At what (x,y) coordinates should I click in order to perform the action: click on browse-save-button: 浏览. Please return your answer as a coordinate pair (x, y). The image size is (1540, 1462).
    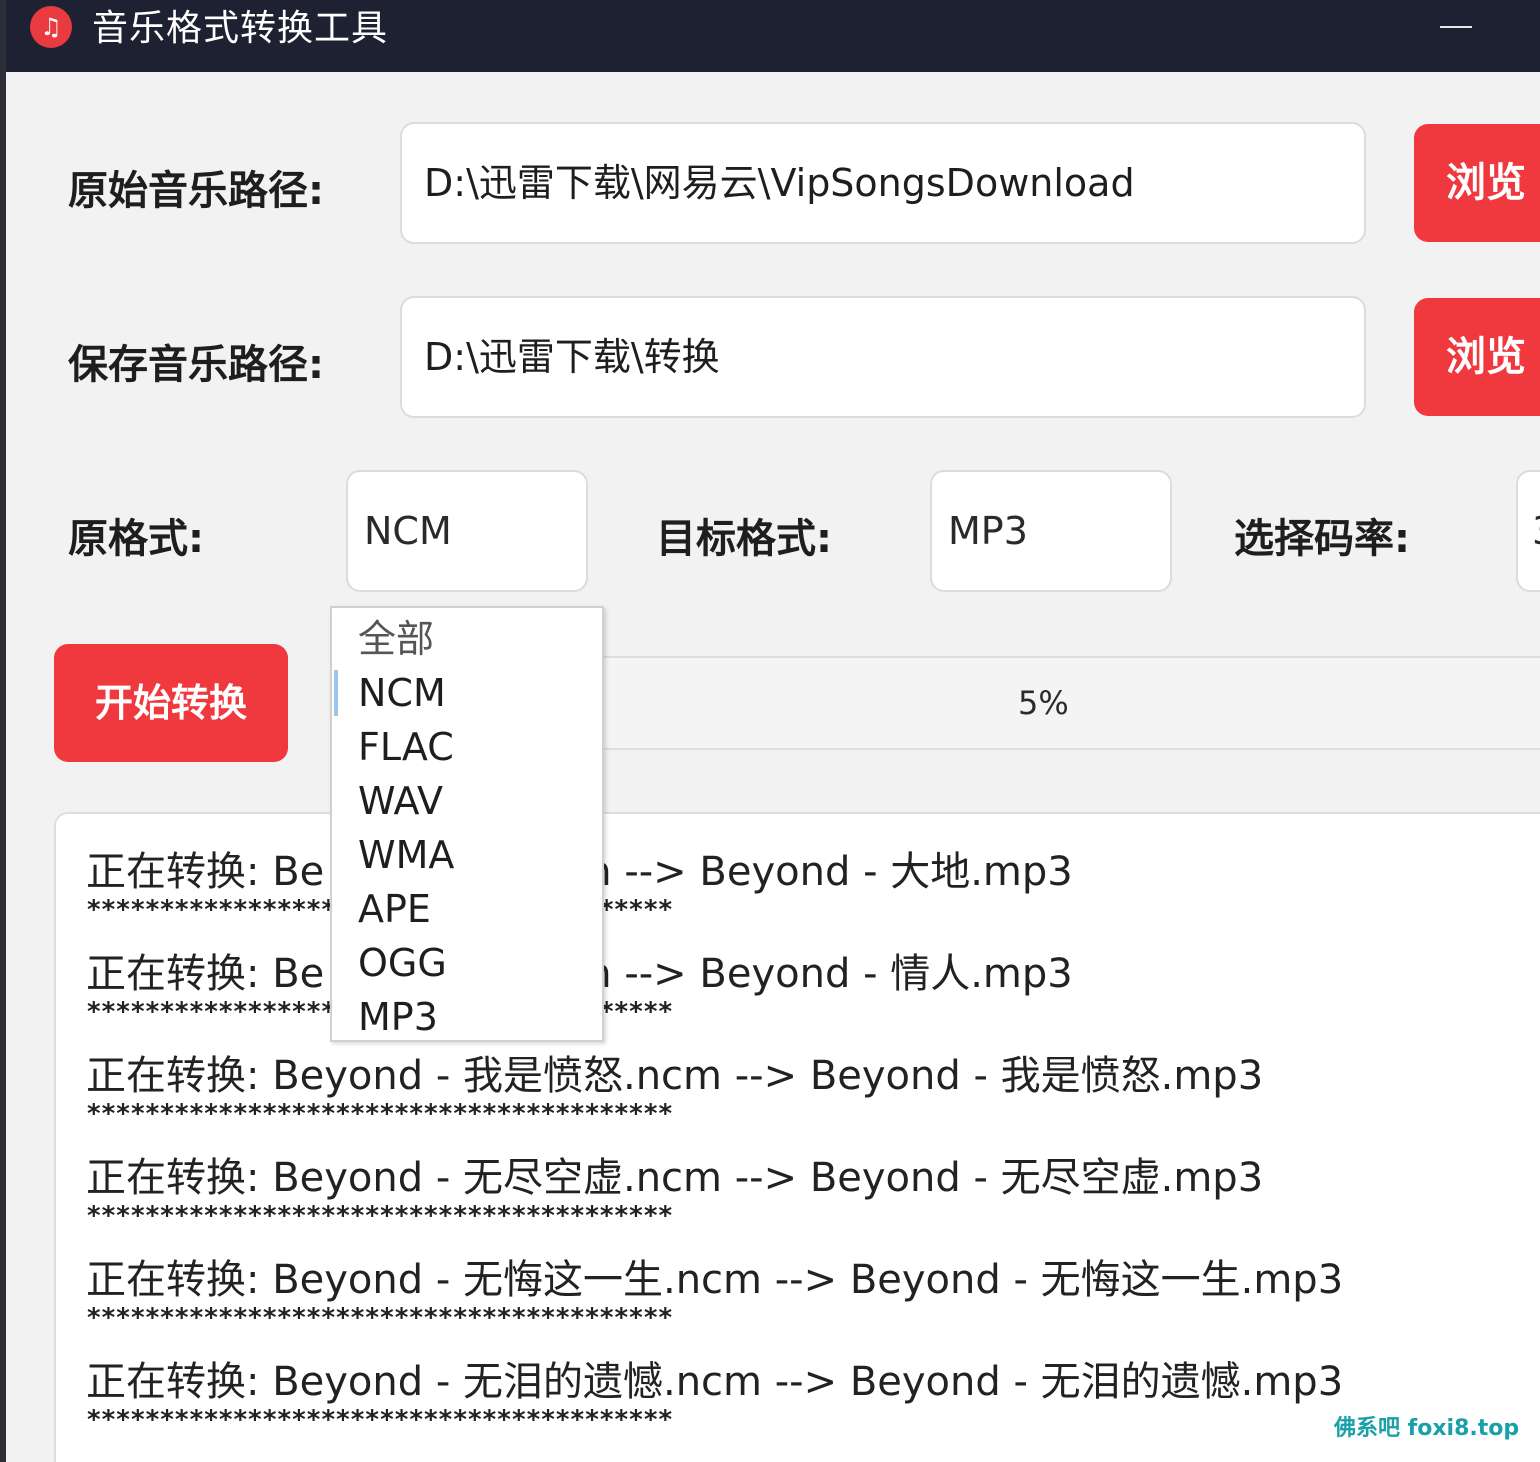
    Looking at the image, I should click on (1477, 357).